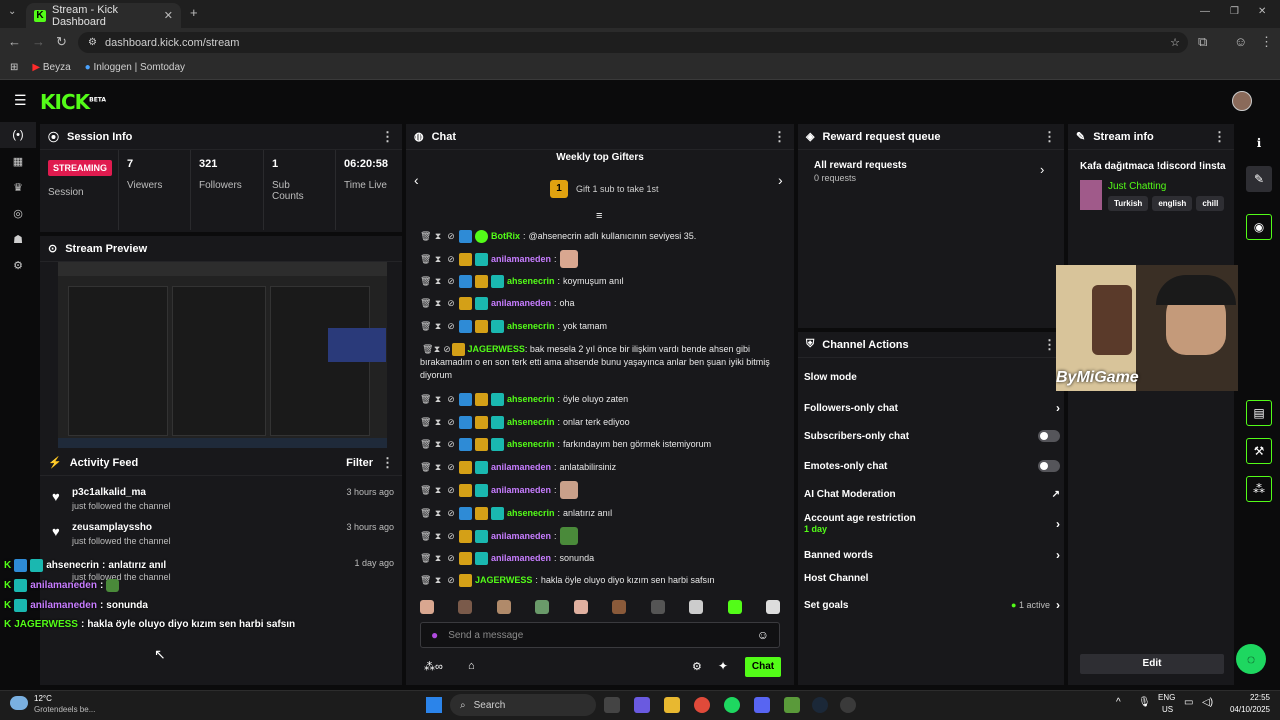 The image size is (1280, 720). I want to click on broadcast-icon: (•), so click(18, 135).